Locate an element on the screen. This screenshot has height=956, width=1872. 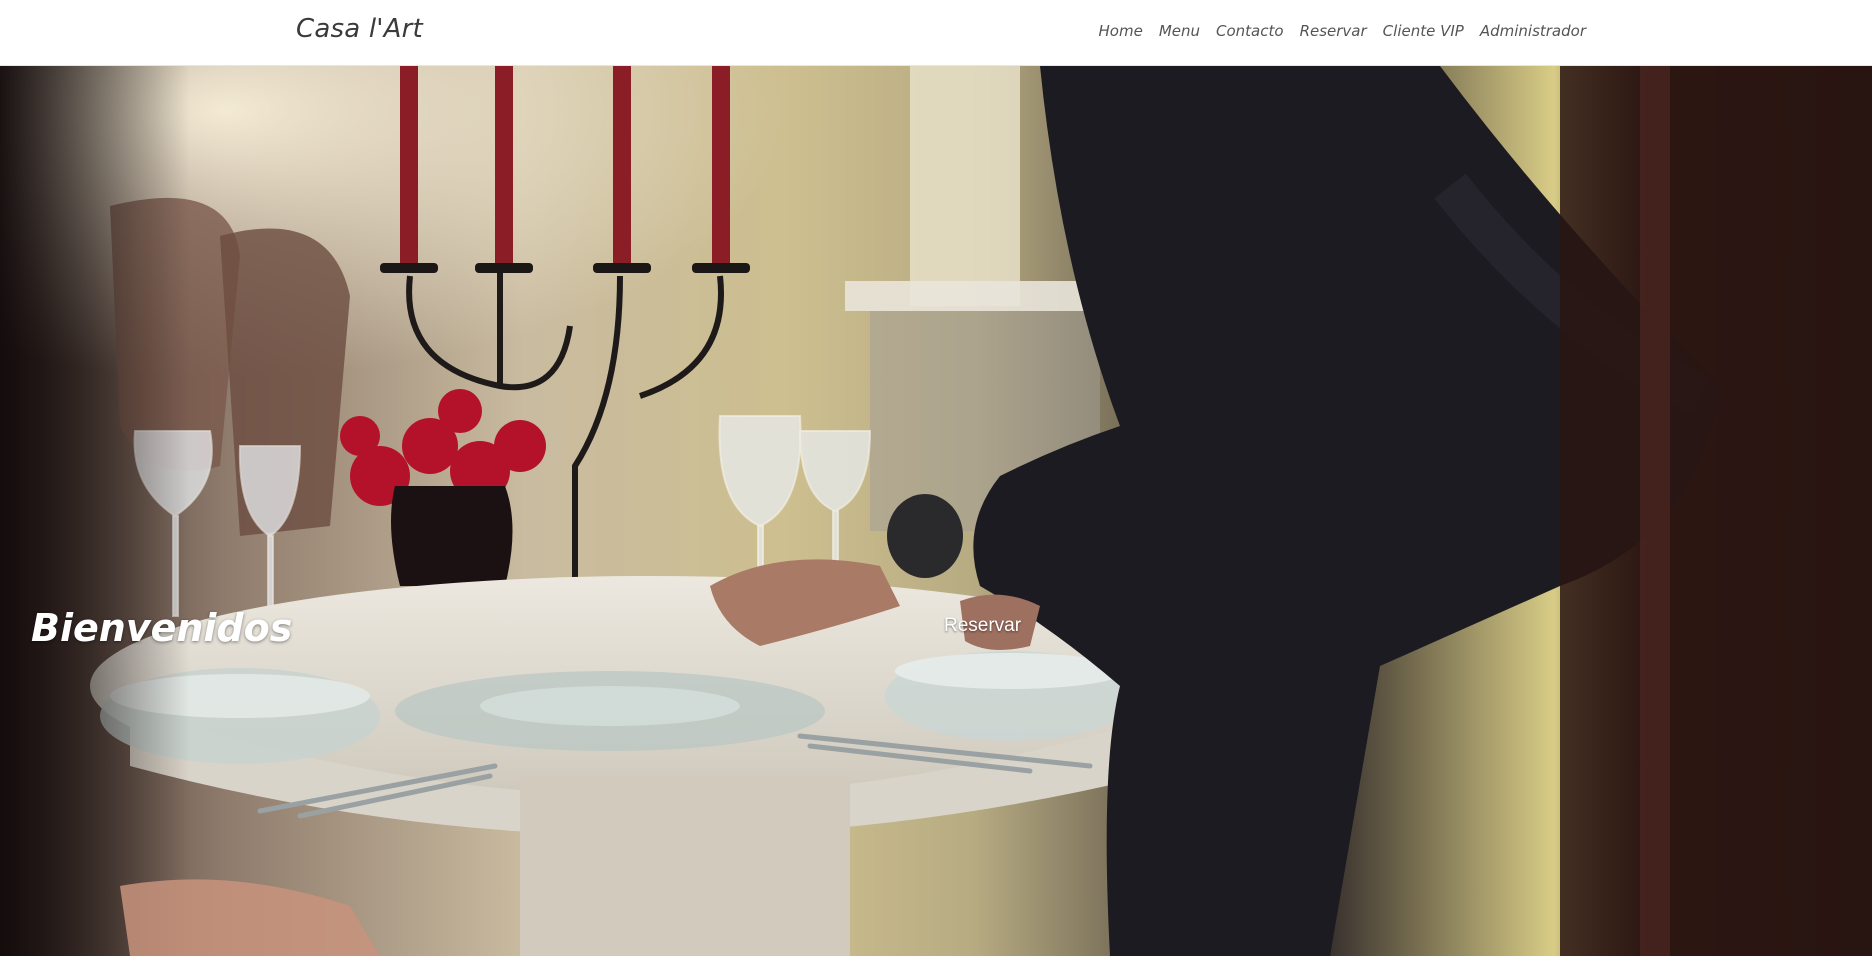
nav-reservar-link: Reservar is located at coordinates (1333, 31).